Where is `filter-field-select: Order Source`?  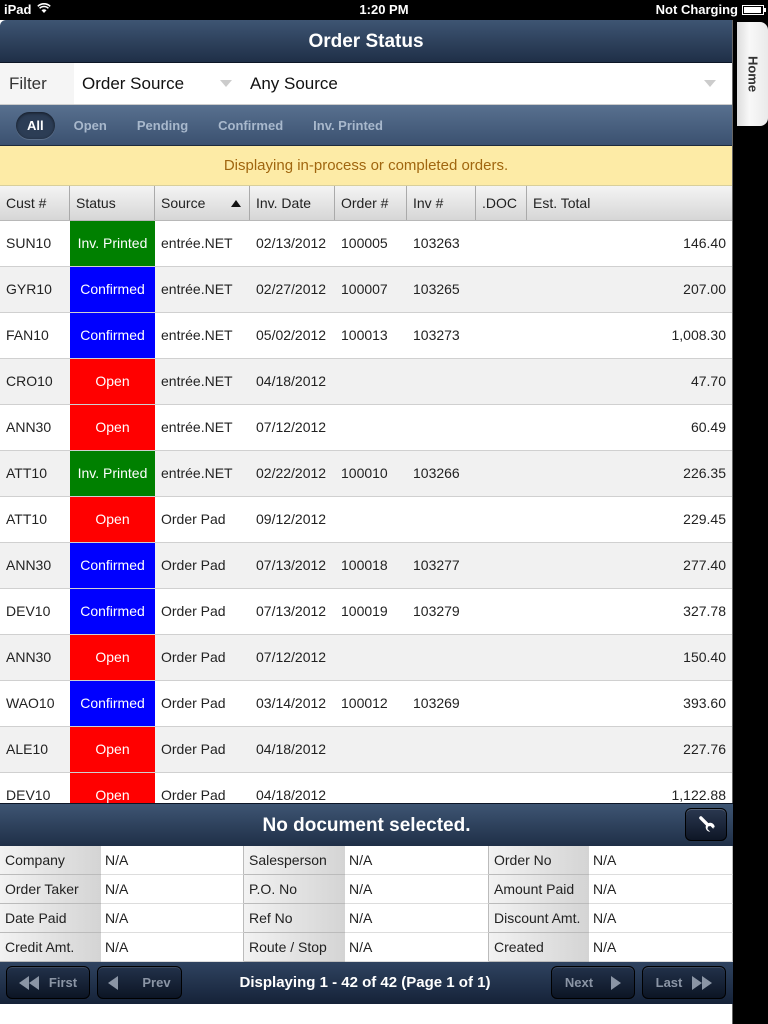
filter-field-select: Order Source is located at coordinates (158, 83).